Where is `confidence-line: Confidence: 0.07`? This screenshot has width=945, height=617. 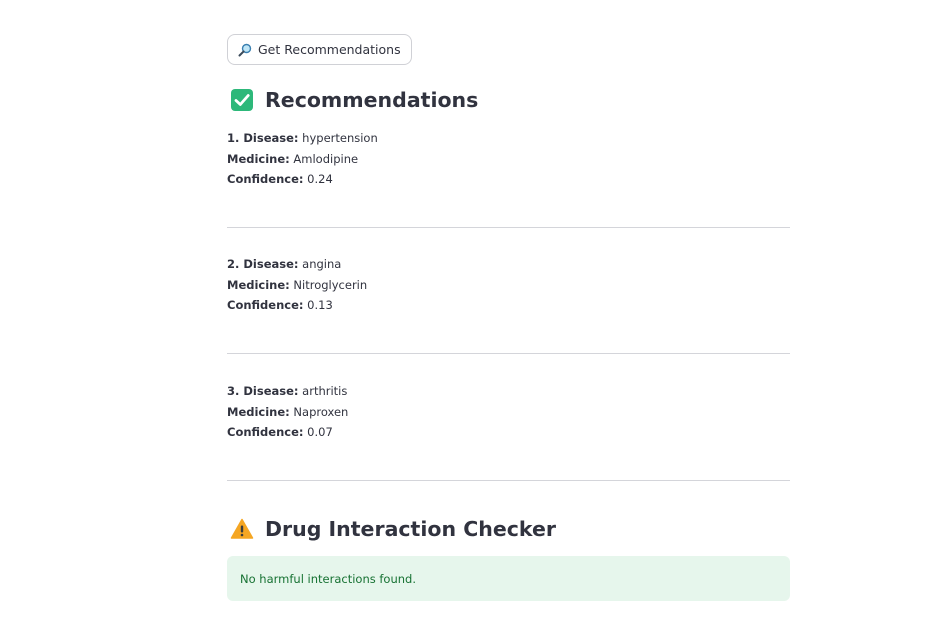
confidence-line: Confidence: 0.07 is located at coordinates (287, 432).